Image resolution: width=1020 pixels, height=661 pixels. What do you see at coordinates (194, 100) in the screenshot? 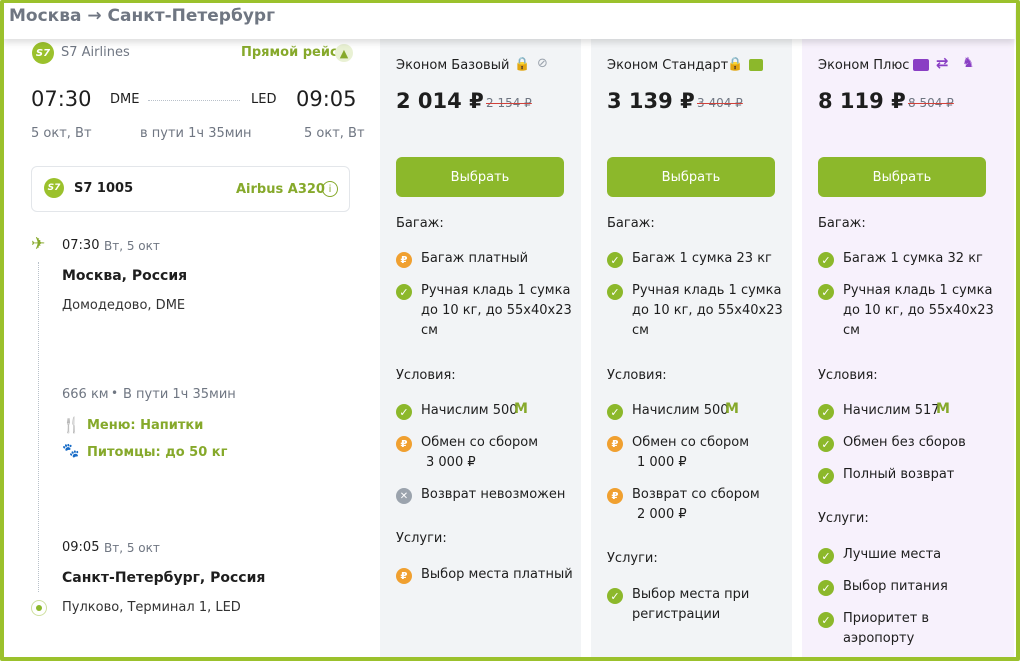
I see `route-line` at bounding box center [194, 100].